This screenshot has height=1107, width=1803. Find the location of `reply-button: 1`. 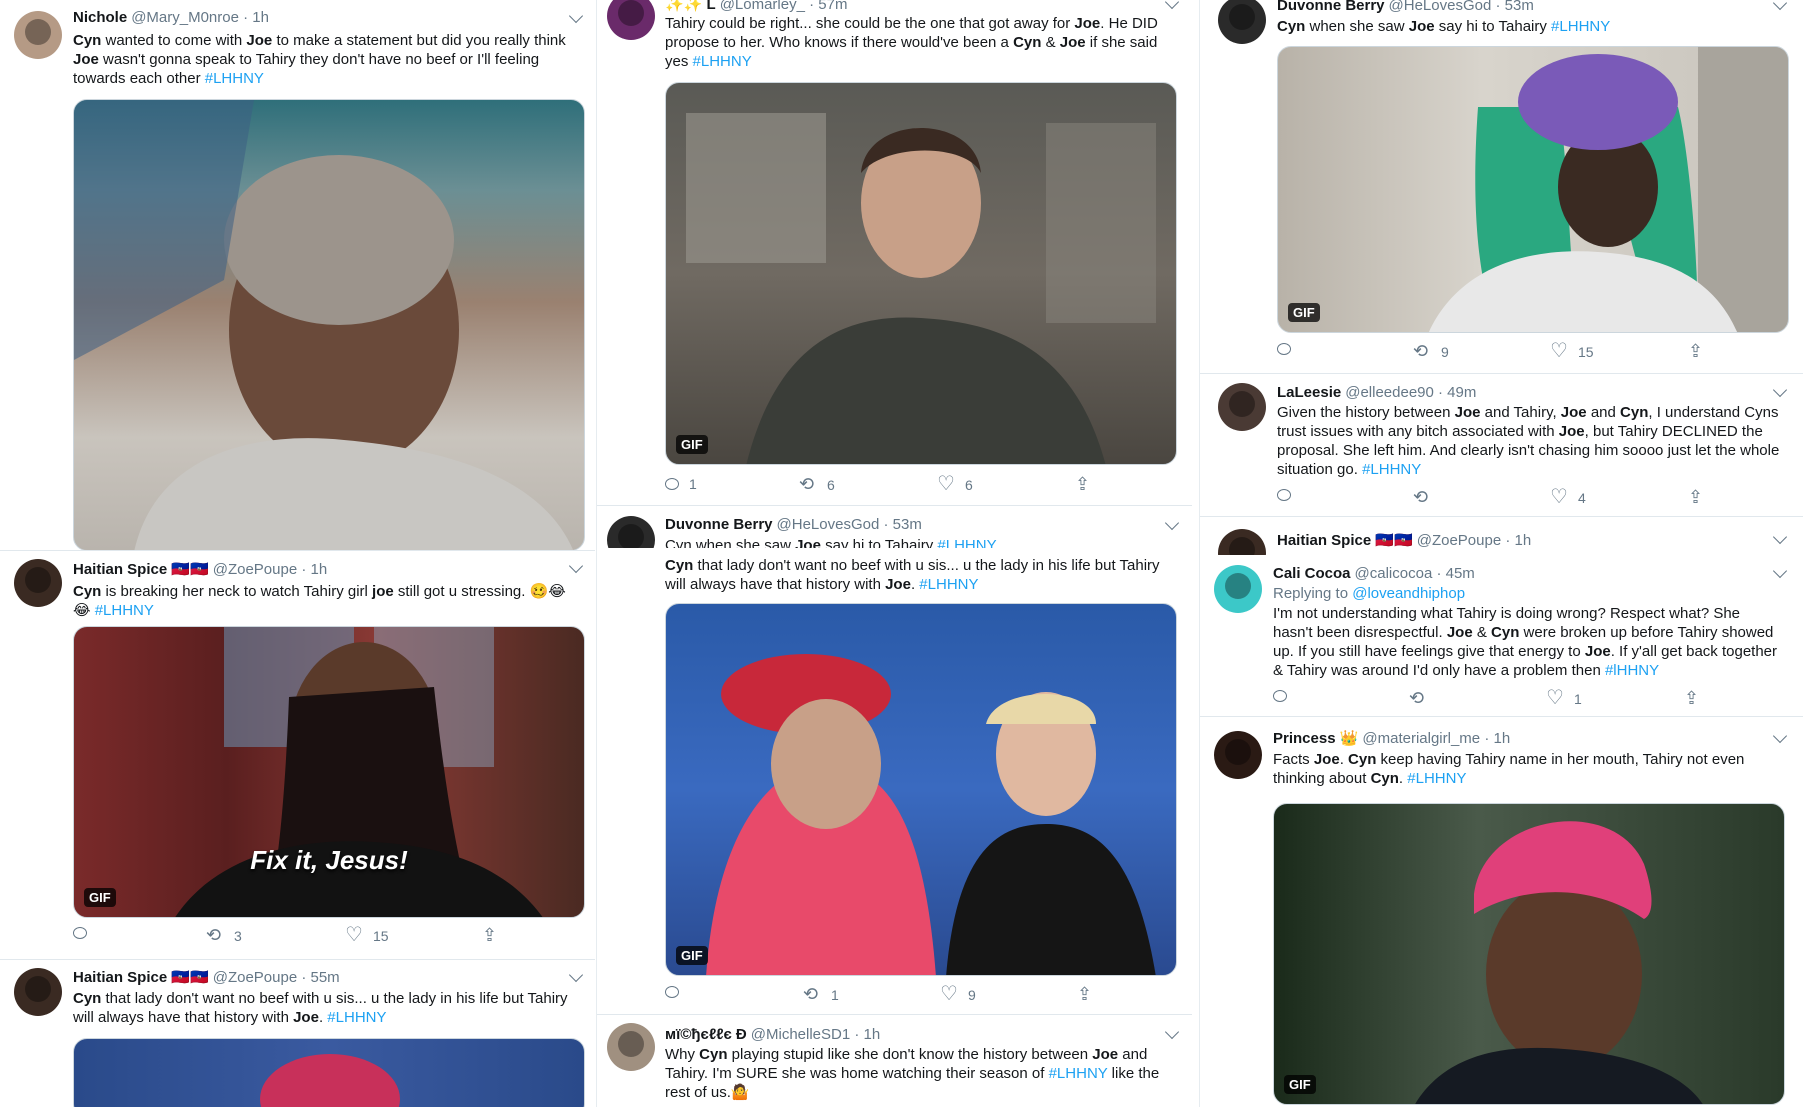

reply-button: 1 is located at coordinates (681, 484).